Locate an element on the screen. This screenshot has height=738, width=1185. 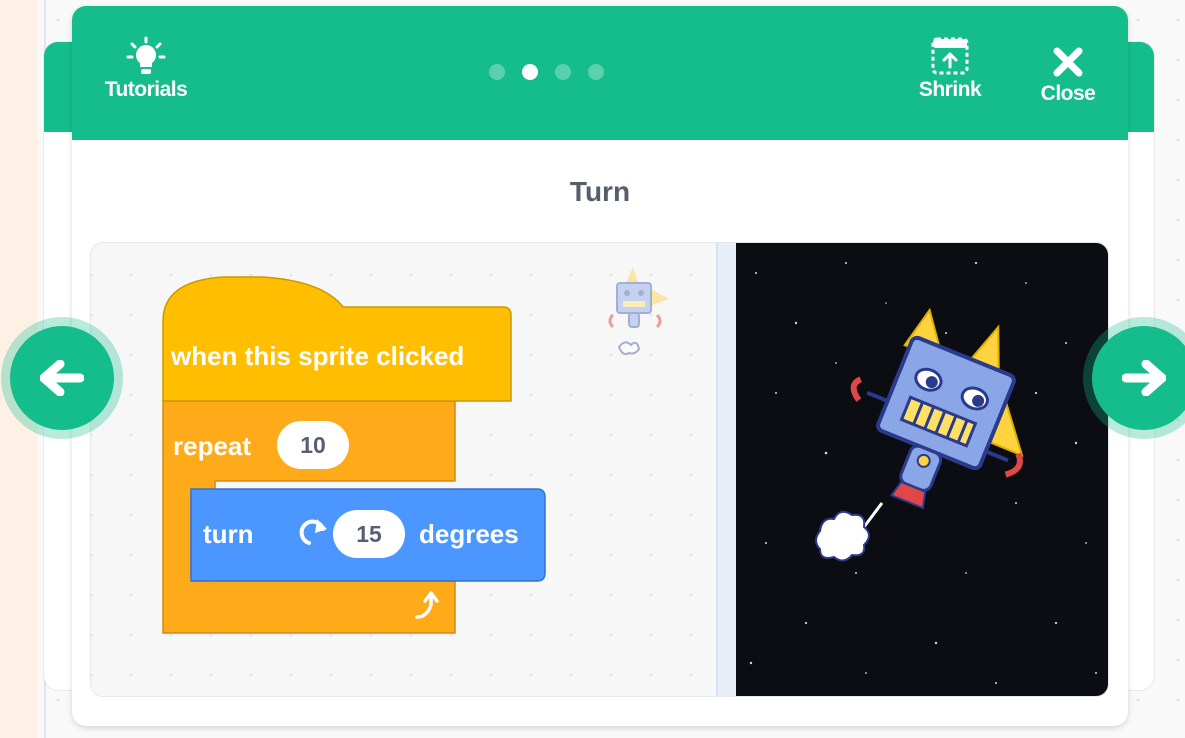
repeat-count-input: 10 is located at coordinates (313, 445).